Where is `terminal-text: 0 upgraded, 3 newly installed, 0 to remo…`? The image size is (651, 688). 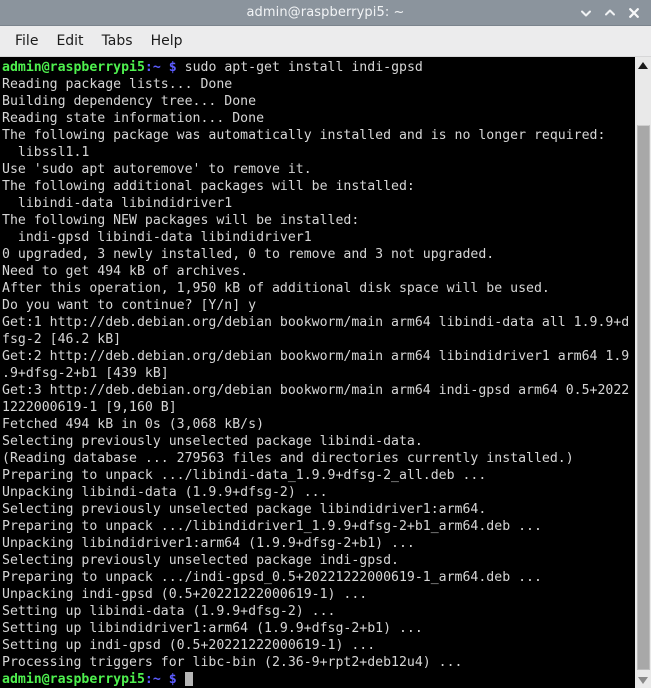 terminal-text: 0 upgraded, 3 newly installed, 0 to remo… is located at coordinates (248, 254).